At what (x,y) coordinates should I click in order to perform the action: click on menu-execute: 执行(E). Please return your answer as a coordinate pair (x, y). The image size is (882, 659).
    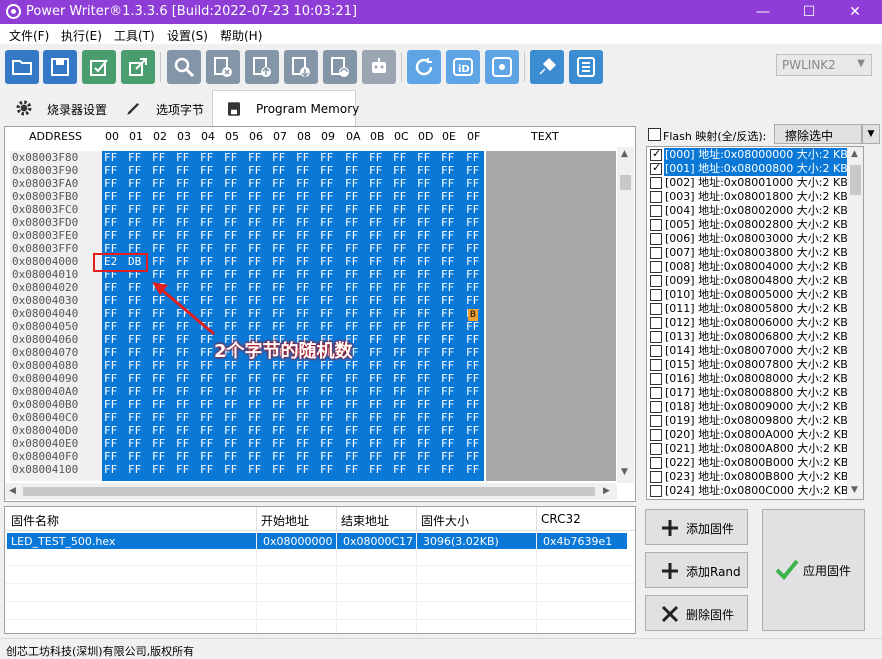
    Looking at the image, I should click on (81, 35).